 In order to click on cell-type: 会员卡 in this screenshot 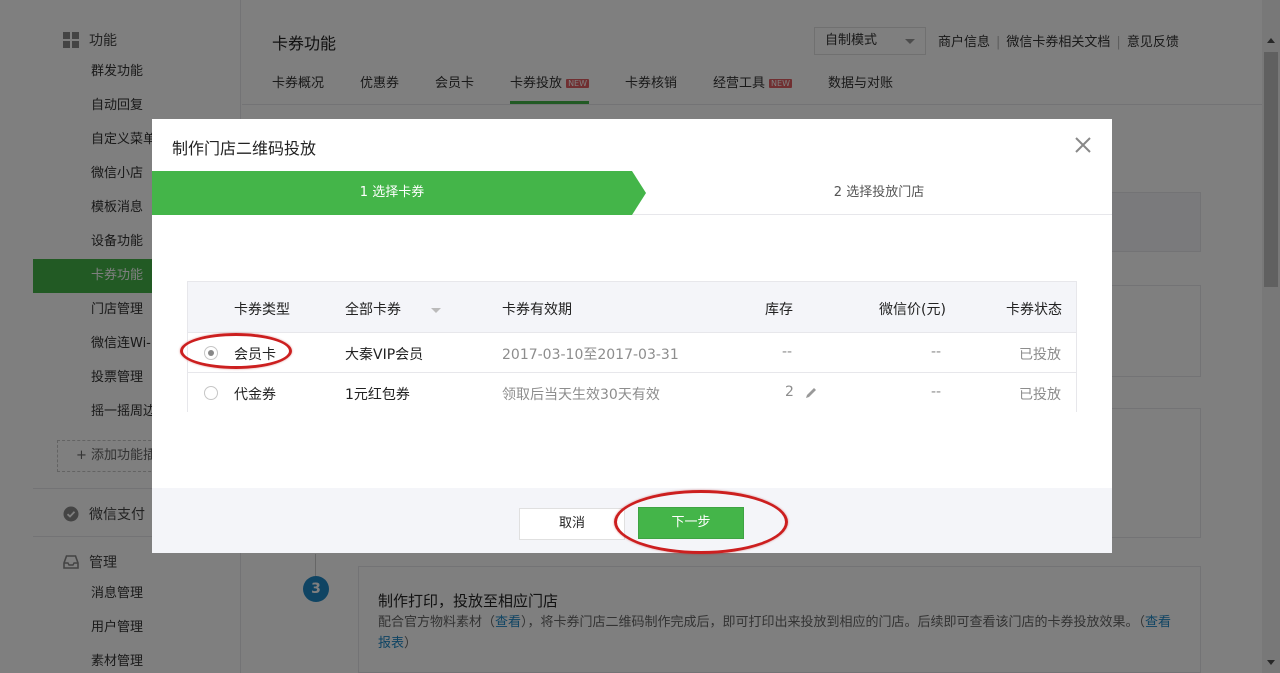, I will do `click(255, 355)`.